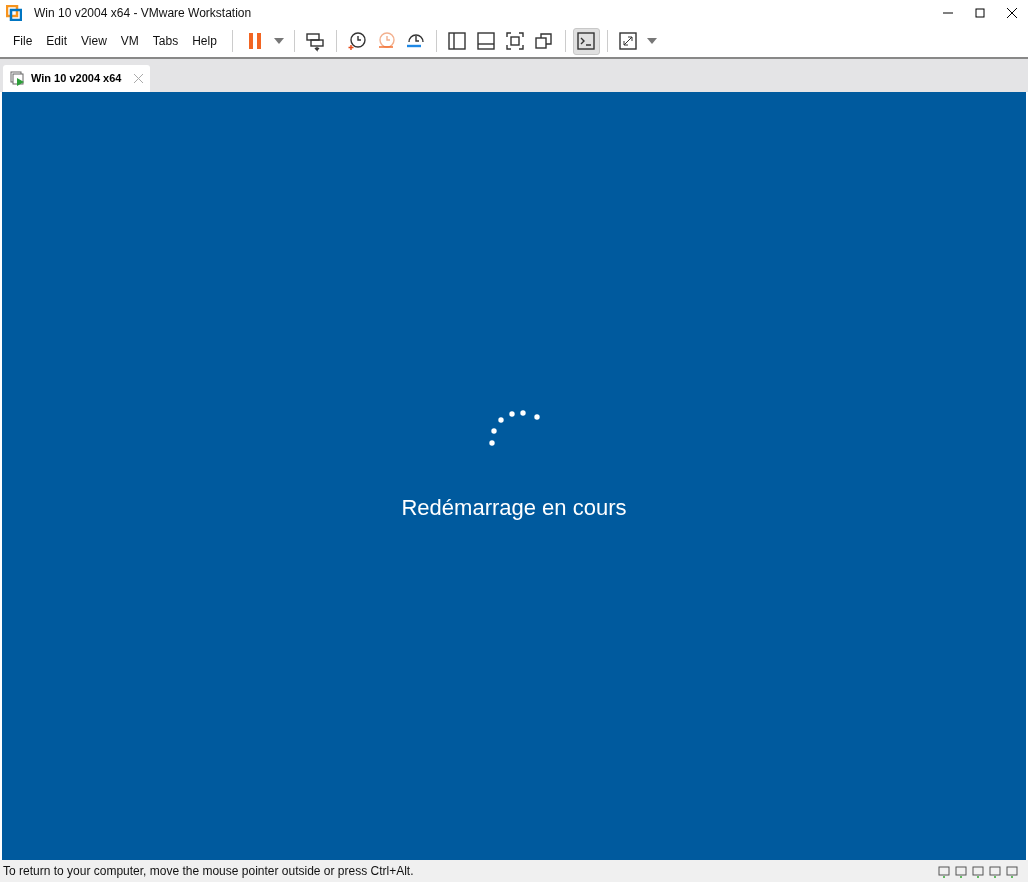 The image size is (1028, 882). I want to click on menu-item: File, so click(23, 41).